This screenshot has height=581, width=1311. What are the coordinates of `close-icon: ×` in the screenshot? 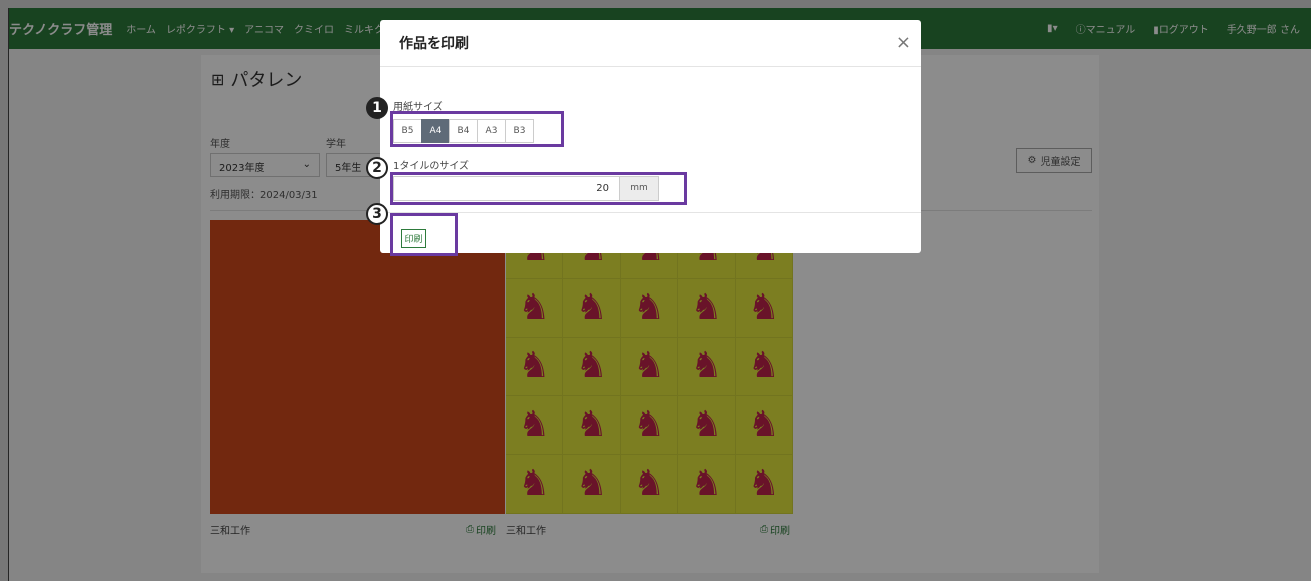 It's located at (903, 42).